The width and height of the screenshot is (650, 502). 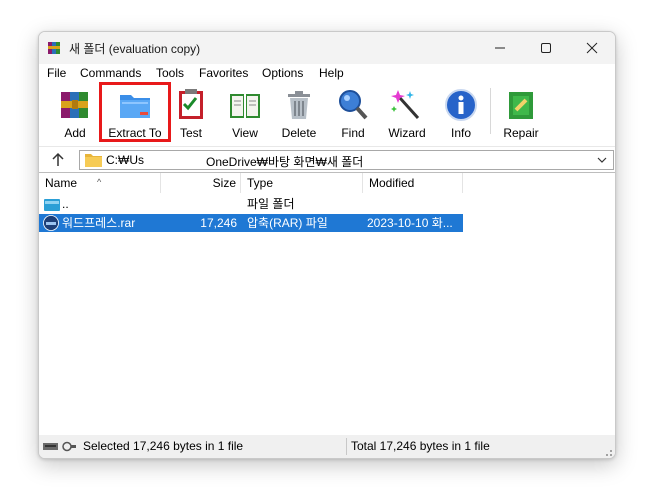 I want to click on column-type-label: Type, so click(x=260, y=183).